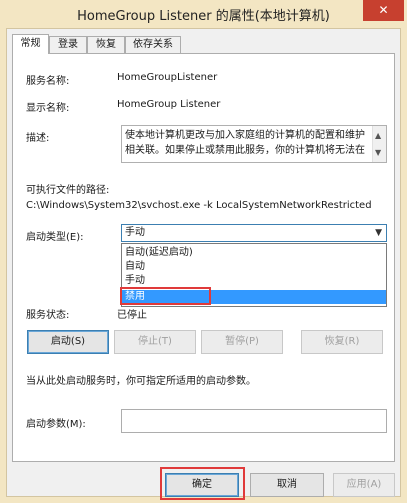 The width and height of the screenshot is (407, 503). What do you see at coordinates (135, 232) in the screenshot?
I see `startup-type-value: 手动` at bounding box center [135, 232].